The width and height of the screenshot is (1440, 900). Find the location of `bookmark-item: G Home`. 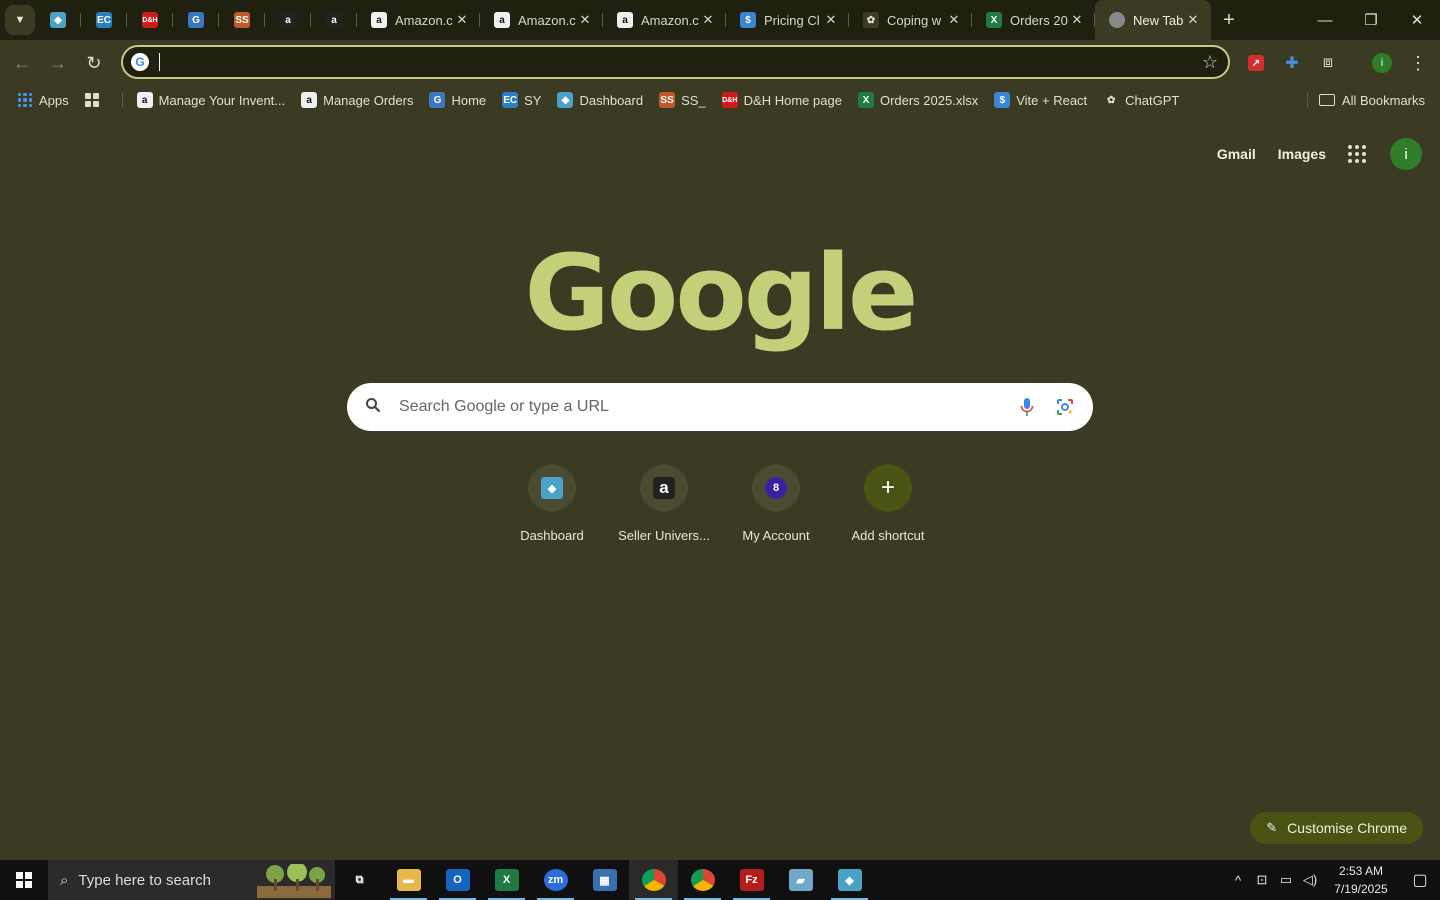

bookmark-item: G Home is located at coordinates (457, 100).